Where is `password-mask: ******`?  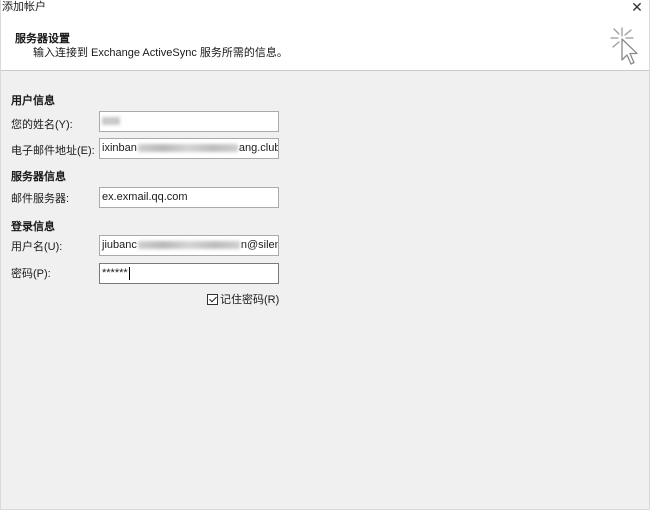 password-mask: ****** is located at coordinates (115, 273).